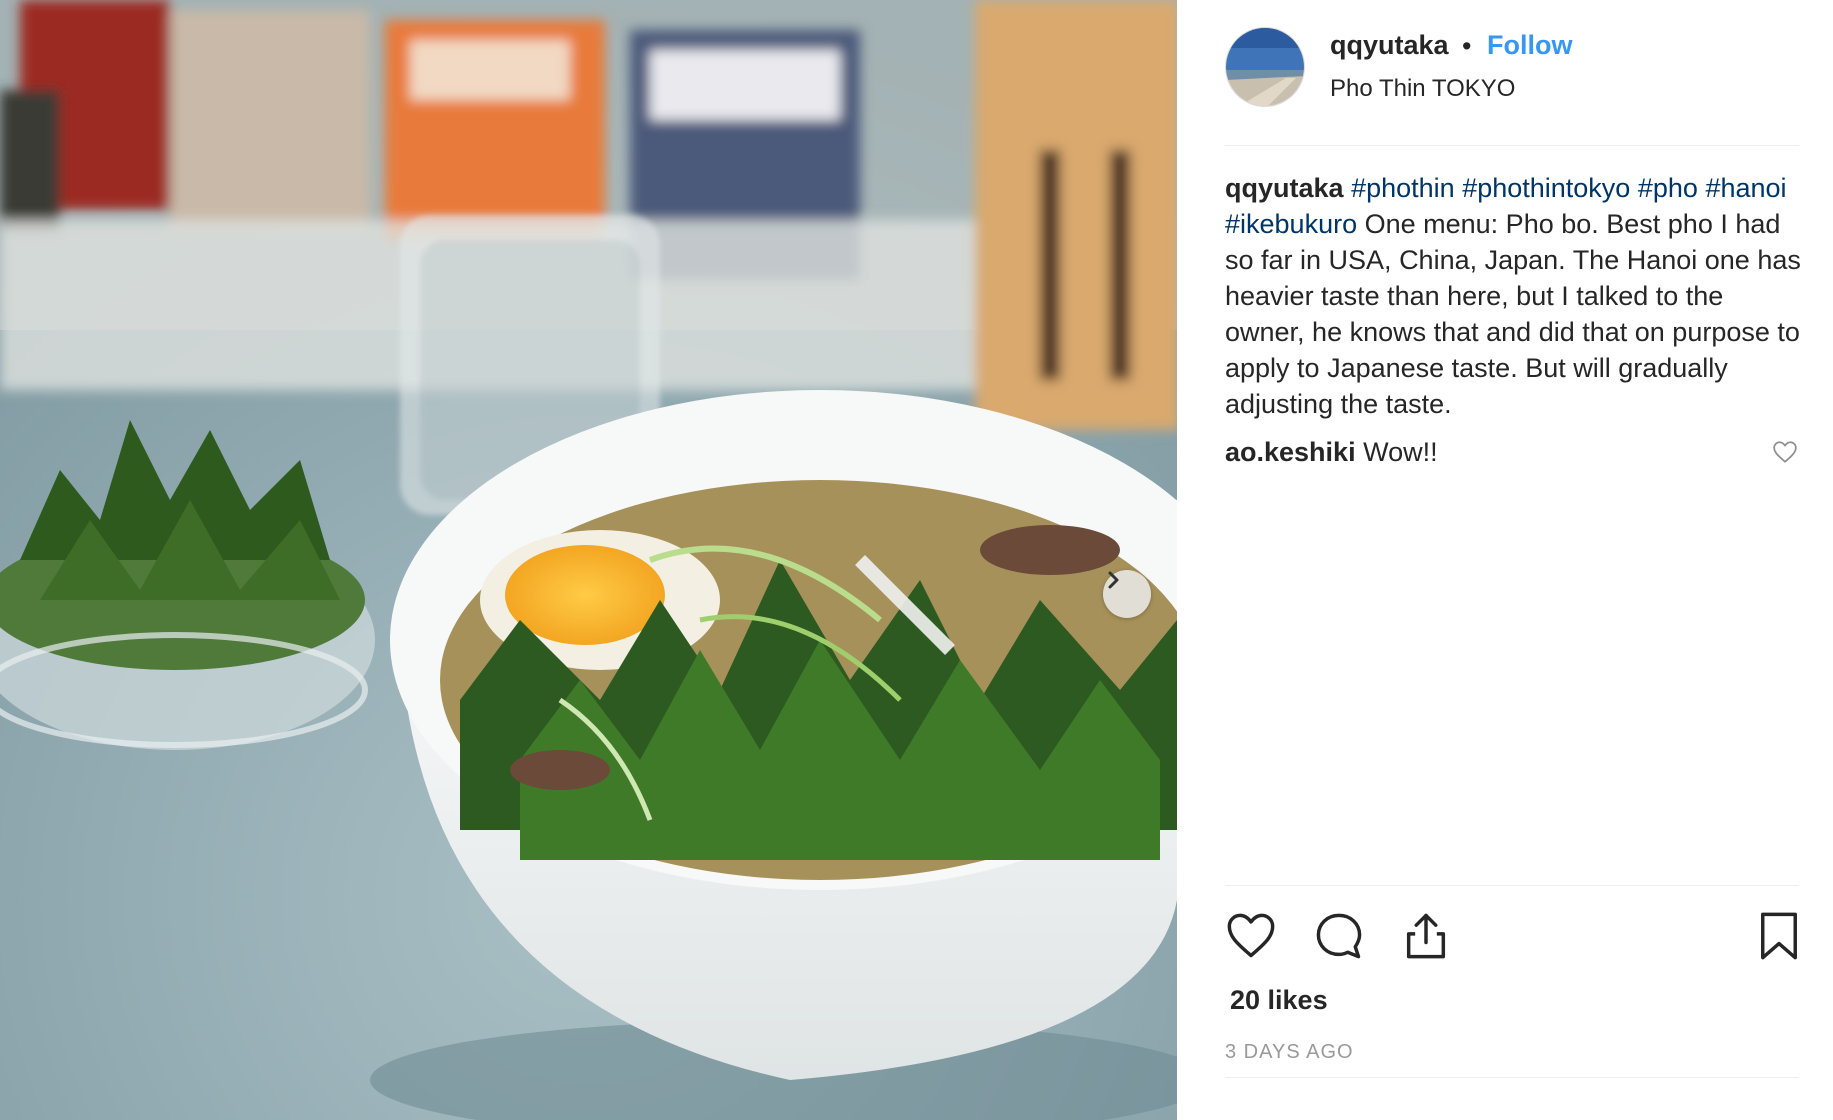 The image size is (1833, 1120). What do you see at coordinates (1745, 188) in the screenshot?
I see `hashtag-link: #hanoi` at bounding box center [1745, 188].